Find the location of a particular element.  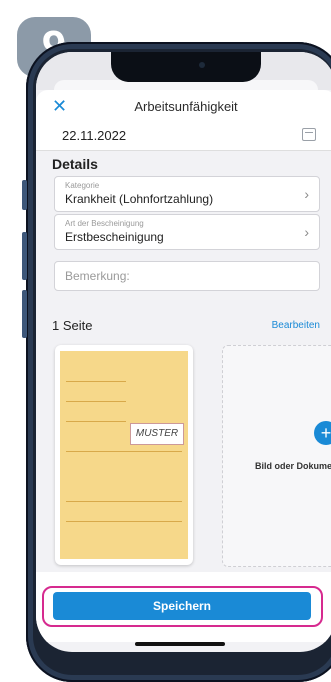

pages-header: 1 Seite Bearbeiten is located at coordinates (186, 327).